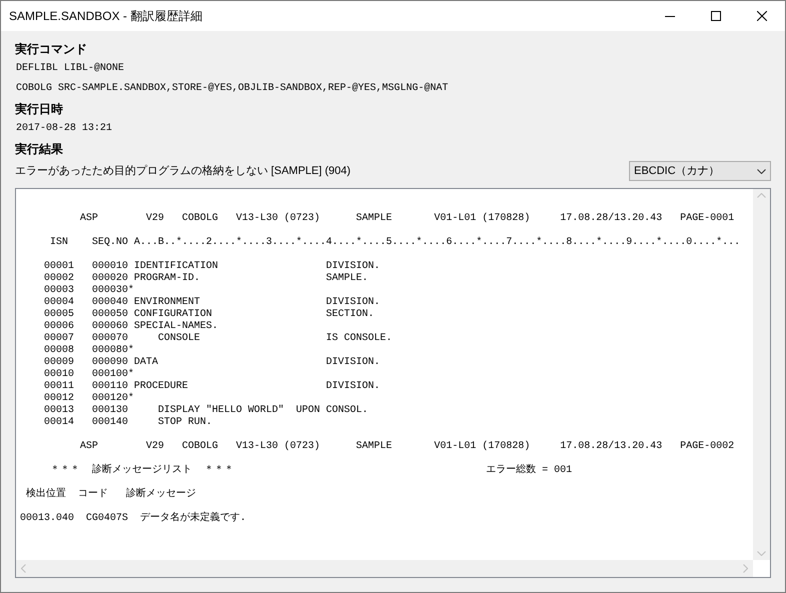 The image size is (786, 593). What do you see at coordinates (134, 519) in the screenshot?
I see `listing-line: 00013.040 CG0407S データ名が未定義です.` at bounding box center [134, 519].